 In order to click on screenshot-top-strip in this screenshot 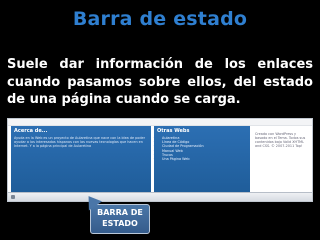, I will do `click(160, 122)`.